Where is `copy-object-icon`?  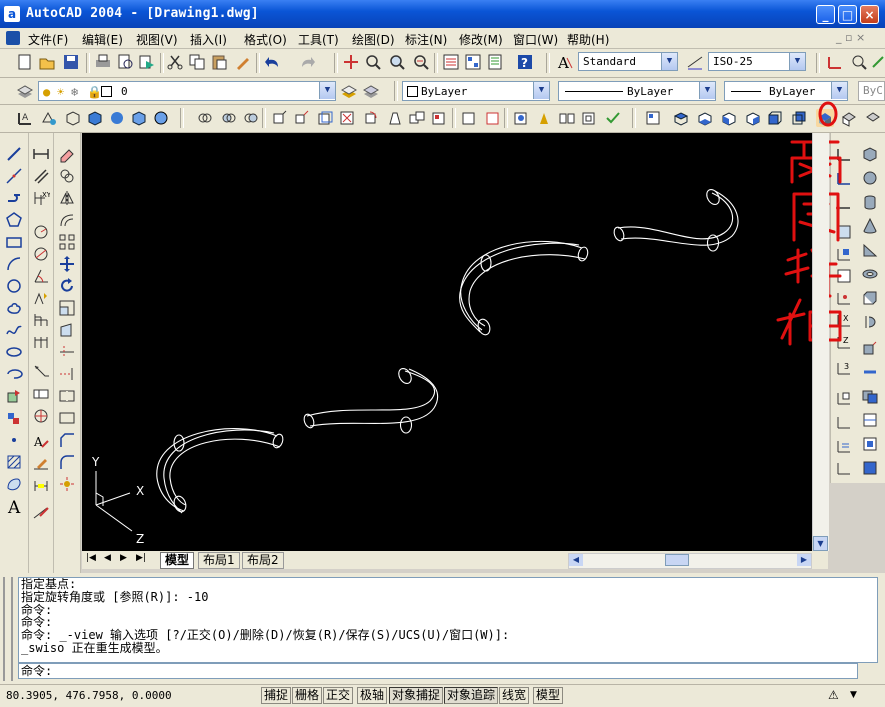 copy-object-icon is located at coordinates (67, 176).